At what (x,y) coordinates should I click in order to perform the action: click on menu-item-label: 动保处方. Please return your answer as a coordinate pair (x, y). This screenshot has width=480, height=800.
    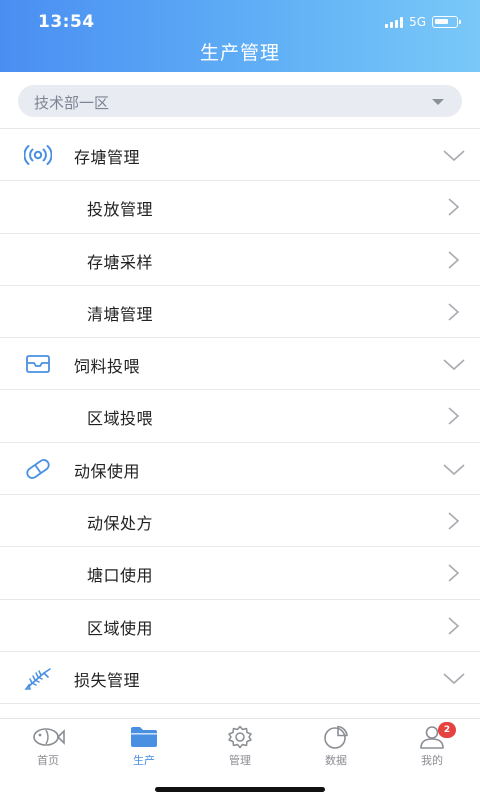
    Looking at the image, I should click on (120, 524).